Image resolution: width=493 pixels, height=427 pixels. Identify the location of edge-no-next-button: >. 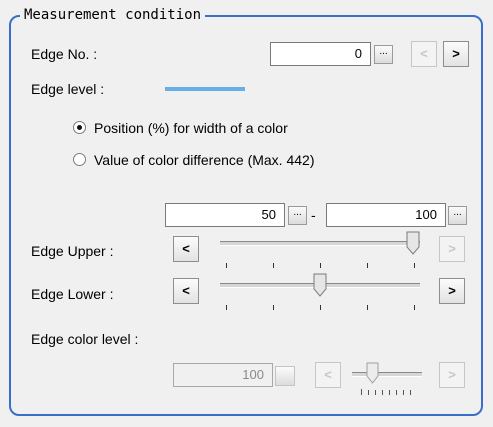
(456, 54).